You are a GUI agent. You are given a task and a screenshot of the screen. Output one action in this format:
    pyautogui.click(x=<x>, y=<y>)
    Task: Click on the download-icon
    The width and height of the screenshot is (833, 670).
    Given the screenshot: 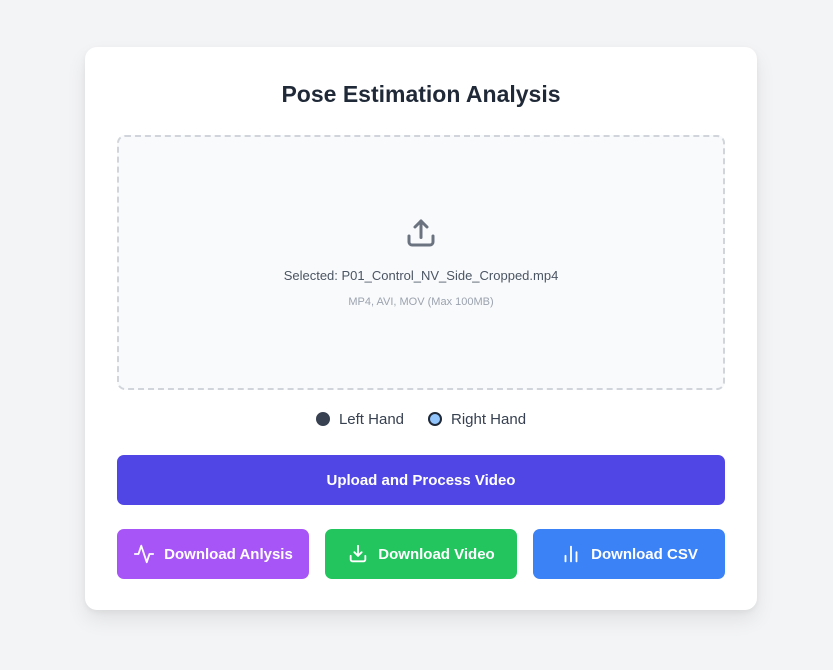 What is the action you would take?
    pyautogui.click(x=358, y=553)
    